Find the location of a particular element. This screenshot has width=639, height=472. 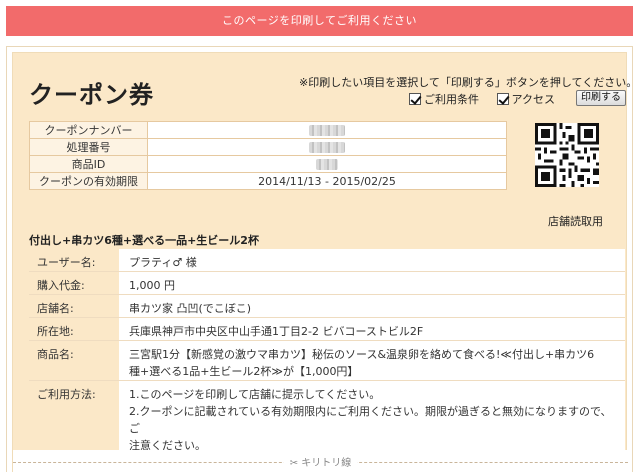

option-access: アクセス is located at coordinates (525, 99).